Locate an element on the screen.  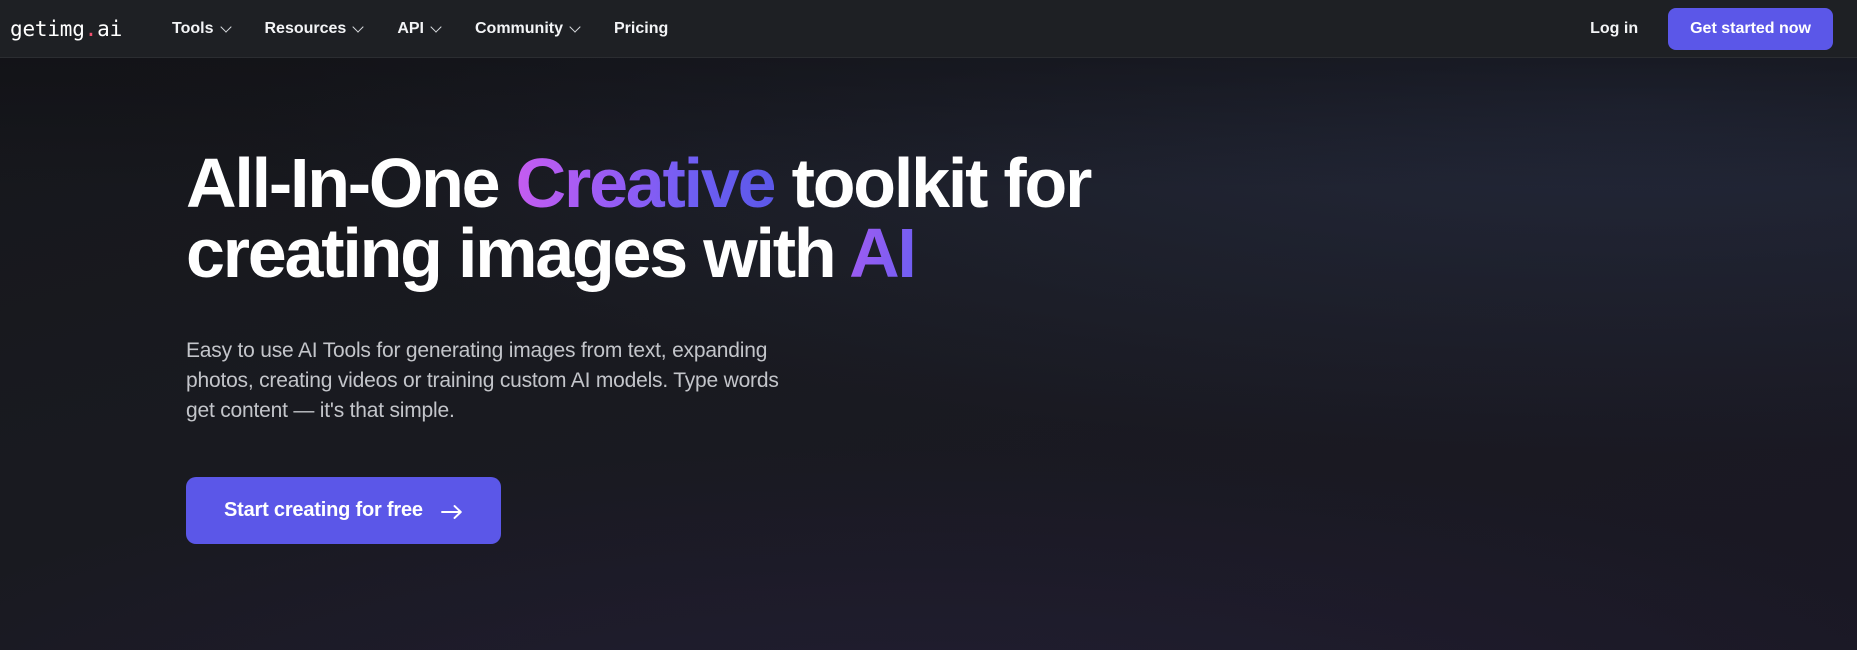
headline-line-2: creating images with AI is located at coordinates (666, 253).